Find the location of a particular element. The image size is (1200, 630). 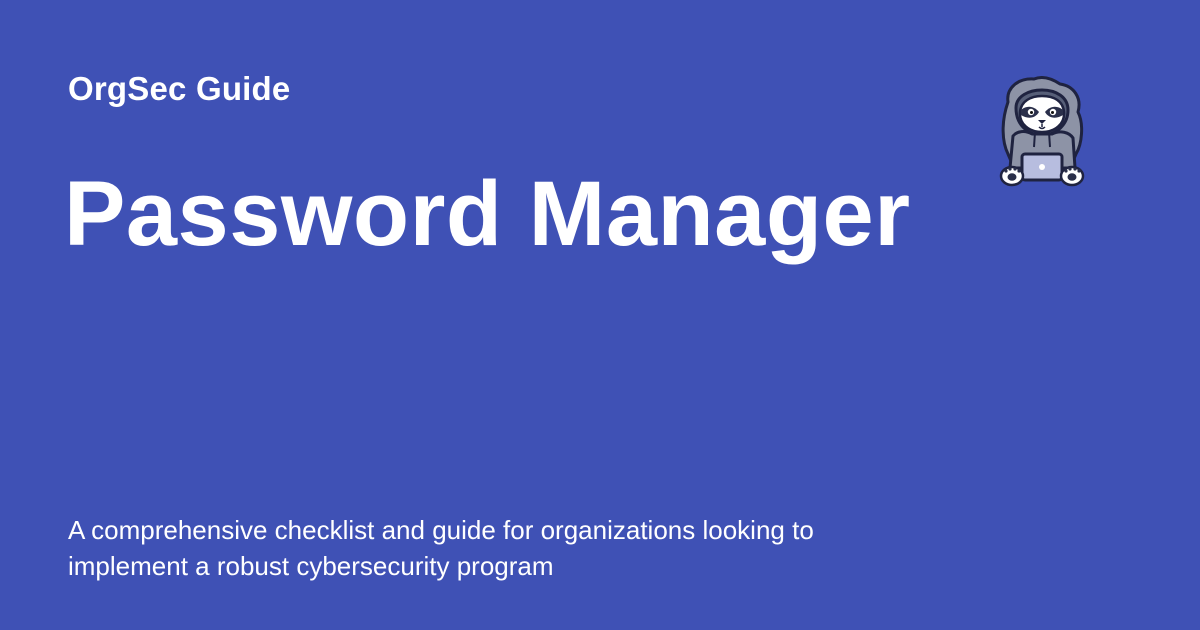

mascot-hooded-raccoon-laptop-icon is located at coordinates (1042, 134).